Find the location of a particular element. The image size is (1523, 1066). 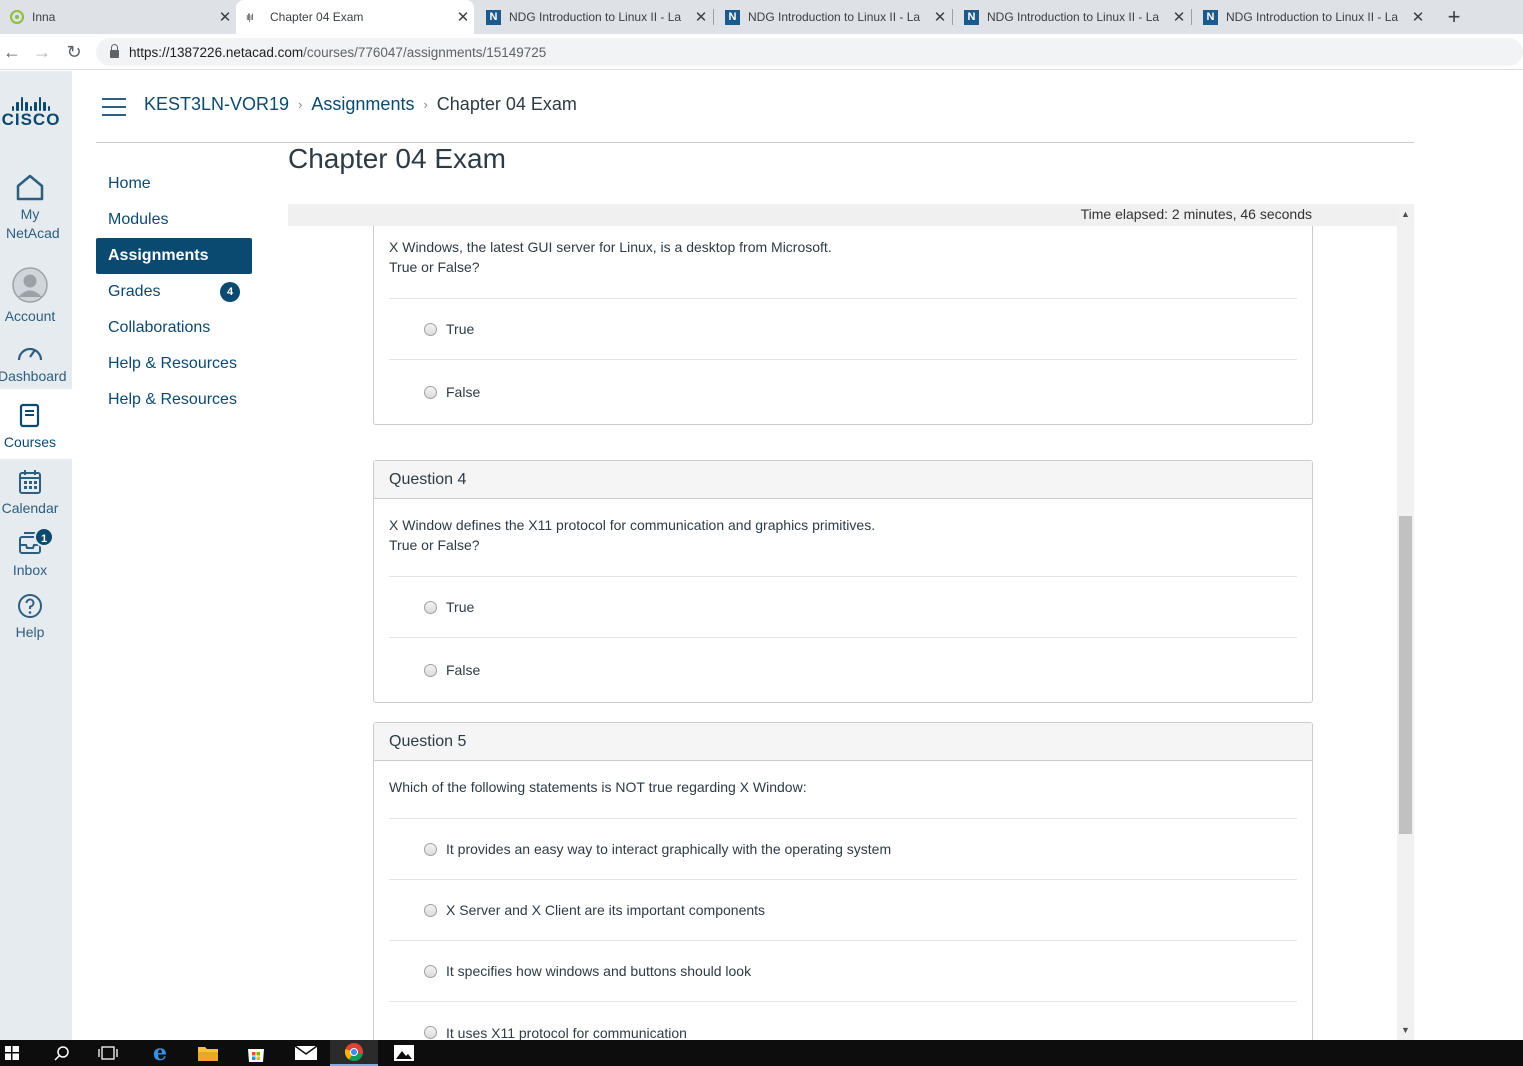

course-nav-grades: Grades 4 is located at coordinates (174, 292).